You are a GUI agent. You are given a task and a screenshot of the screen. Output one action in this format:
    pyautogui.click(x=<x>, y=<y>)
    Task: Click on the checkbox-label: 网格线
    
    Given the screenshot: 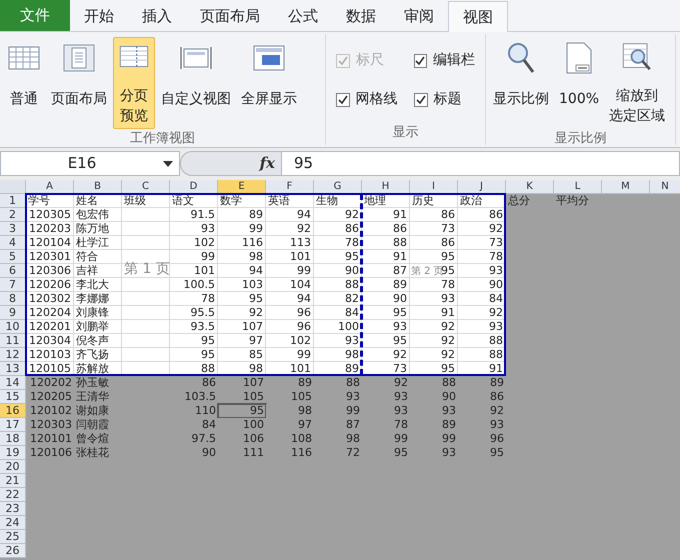 What is the action you would take?
    pyautogui.click(x=377, y=99)
    